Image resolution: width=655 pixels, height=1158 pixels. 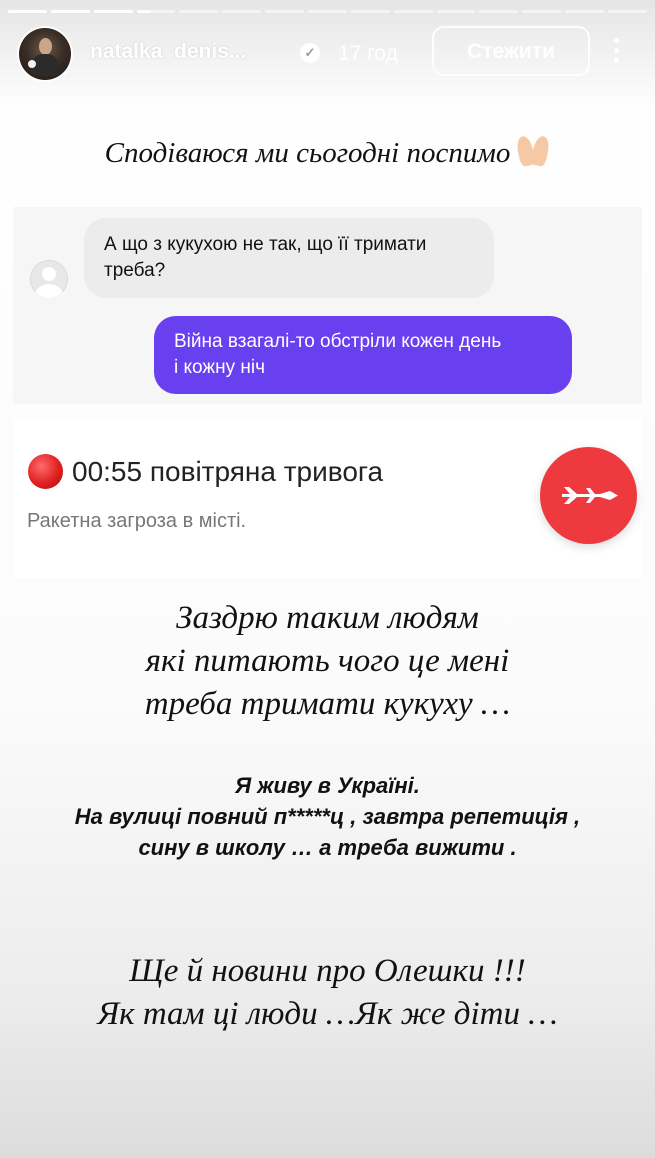 What do you see at coordinates (219, 367) in the screenshot?
I see `outgoing-message-line: і кожну ніч` at bounding box center [219, 367].